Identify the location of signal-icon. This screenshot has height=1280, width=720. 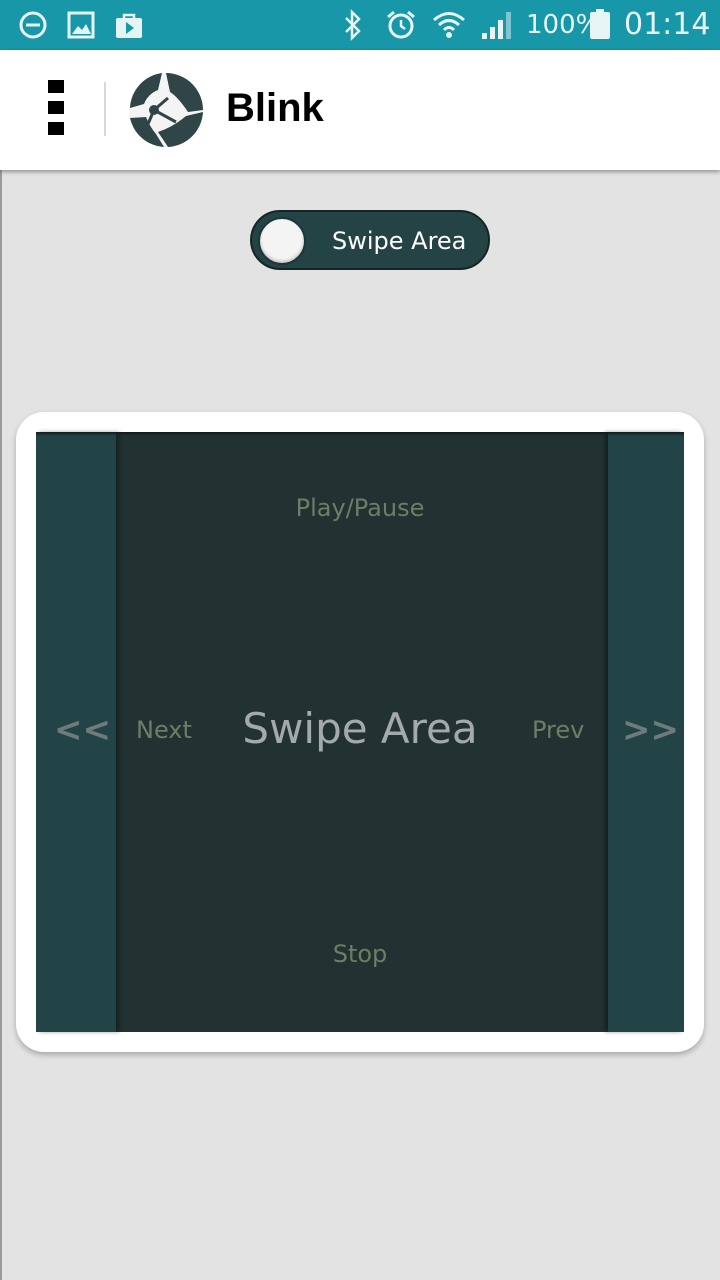
(497, 25).